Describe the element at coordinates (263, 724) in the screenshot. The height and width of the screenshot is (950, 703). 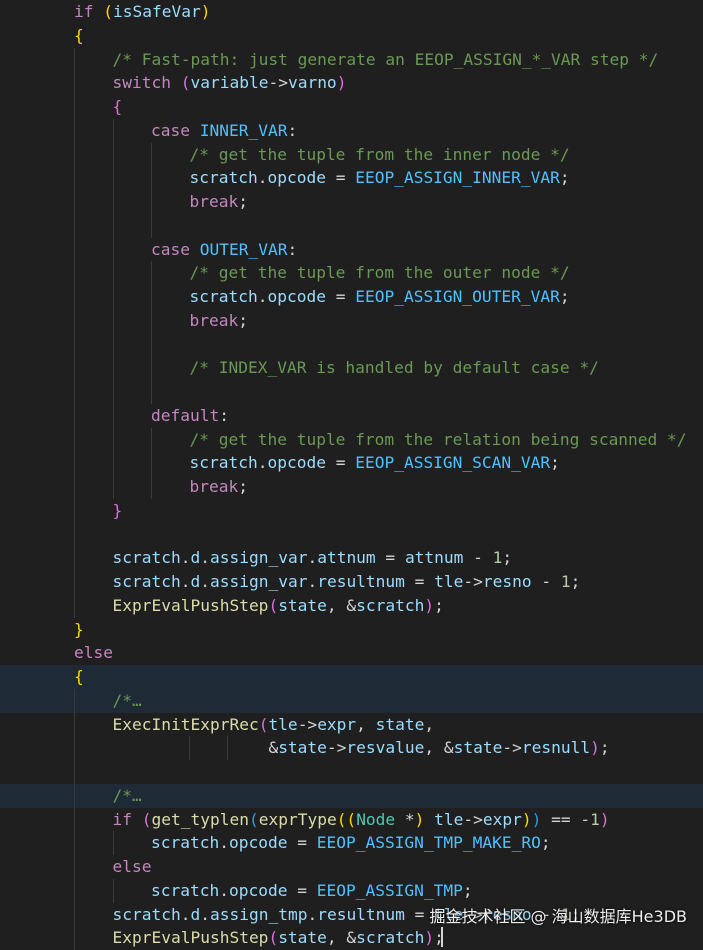
I see `code-token: (` at that location.